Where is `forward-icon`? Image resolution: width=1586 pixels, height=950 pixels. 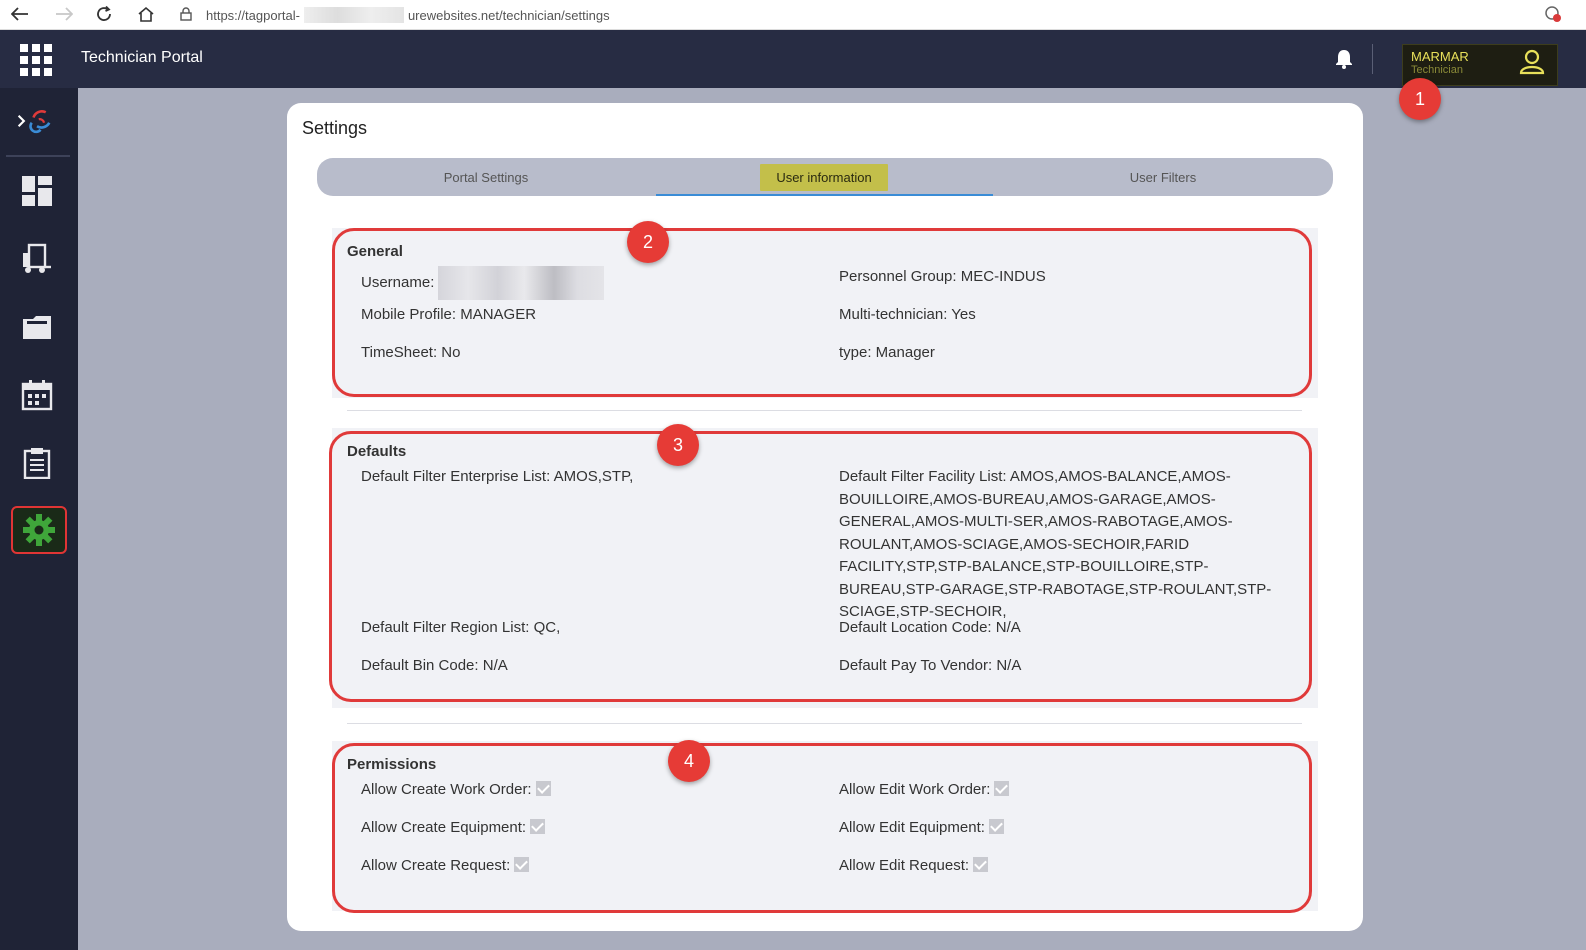 forward-icon is located at coordinates (64, 14).